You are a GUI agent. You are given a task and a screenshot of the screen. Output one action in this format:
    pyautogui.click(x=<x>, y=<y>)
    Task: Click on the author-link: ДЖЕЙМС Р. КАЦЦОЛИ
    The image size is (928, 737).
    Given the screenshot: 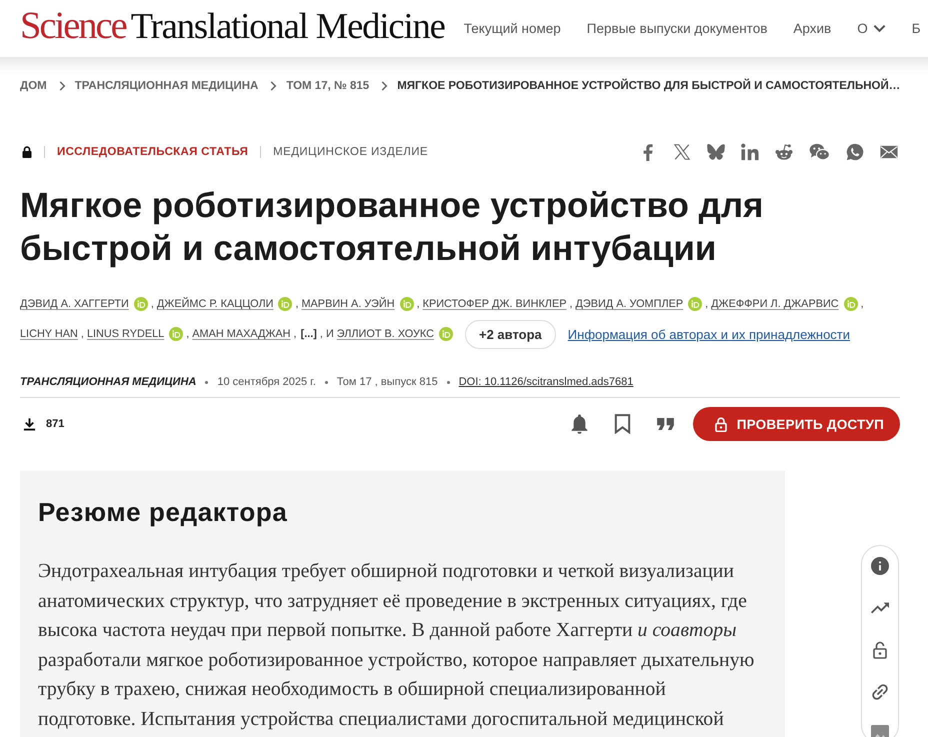 What is the action you would take?
    pyautogui.click(x=215, y=304)
    